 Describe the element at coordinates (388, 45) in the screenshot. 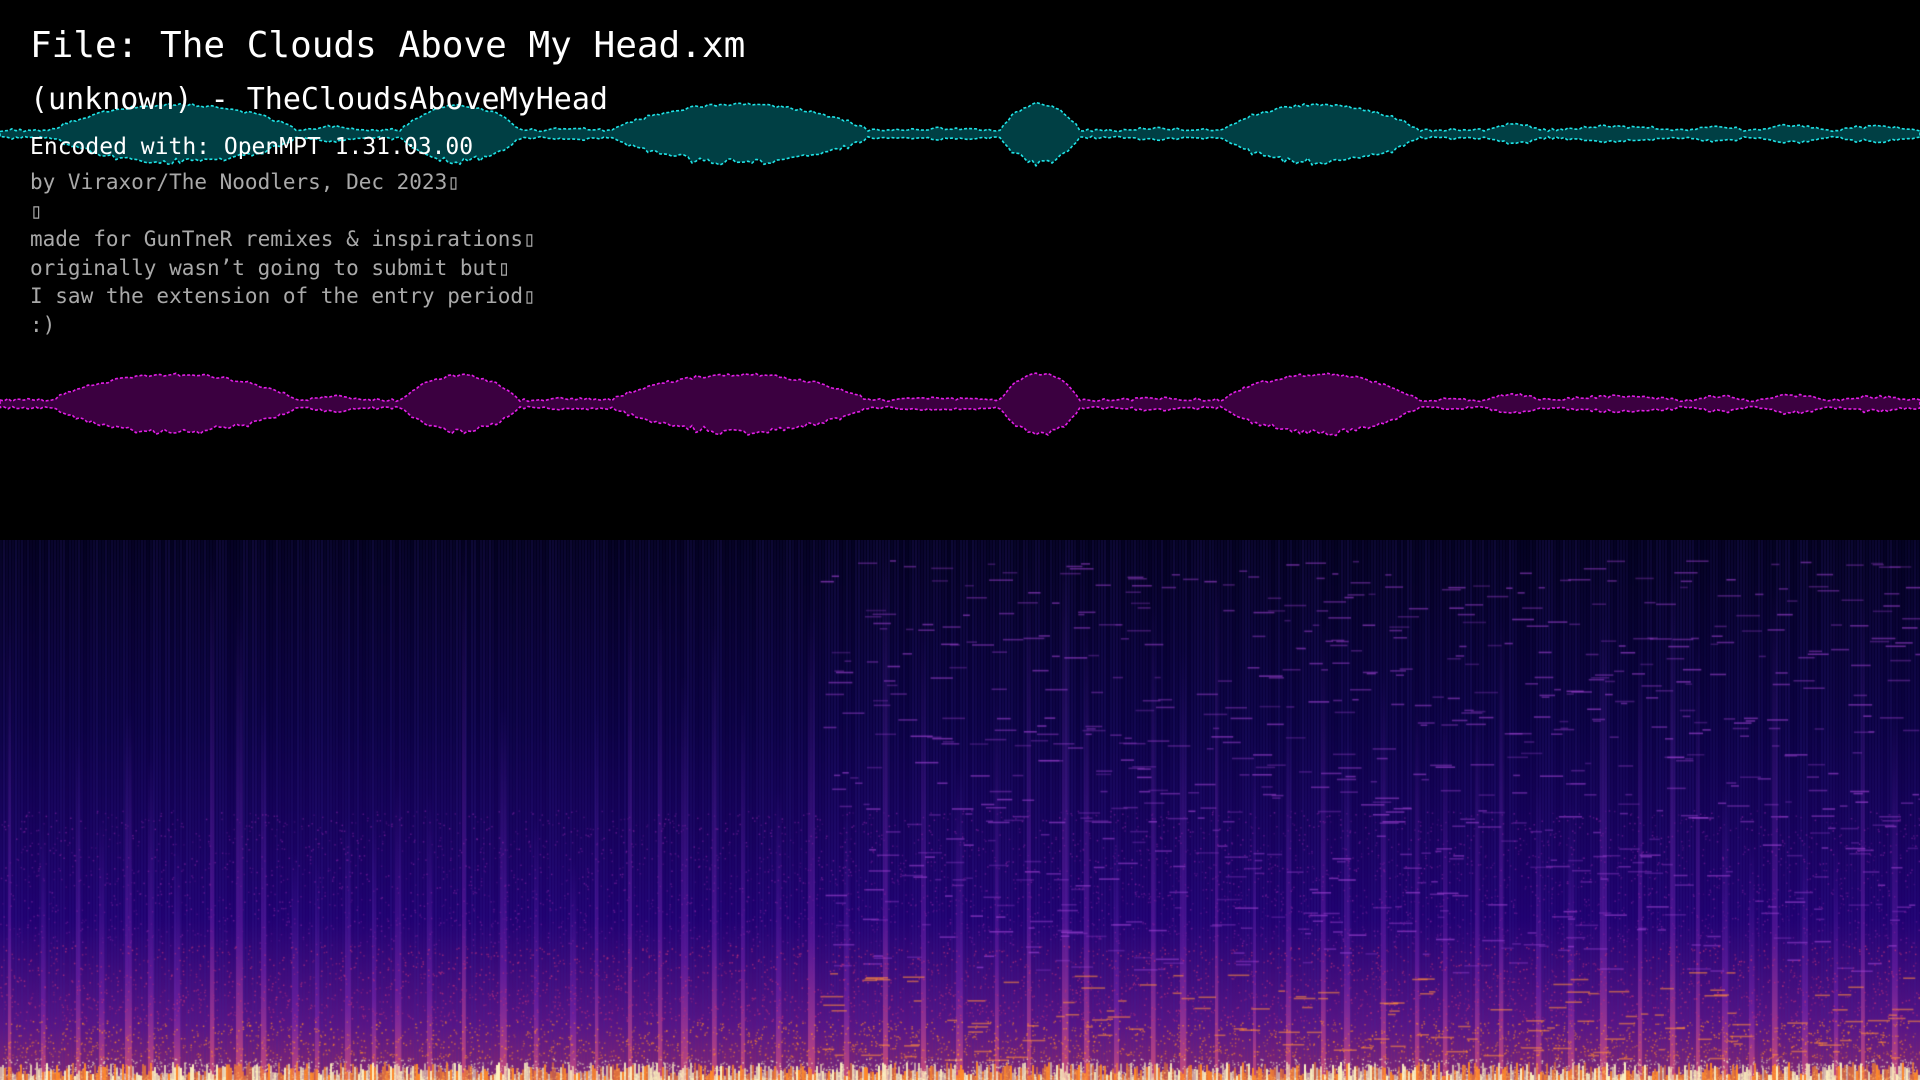

I see `file-title: File: The Clouds Above My Head.xm` at that location.